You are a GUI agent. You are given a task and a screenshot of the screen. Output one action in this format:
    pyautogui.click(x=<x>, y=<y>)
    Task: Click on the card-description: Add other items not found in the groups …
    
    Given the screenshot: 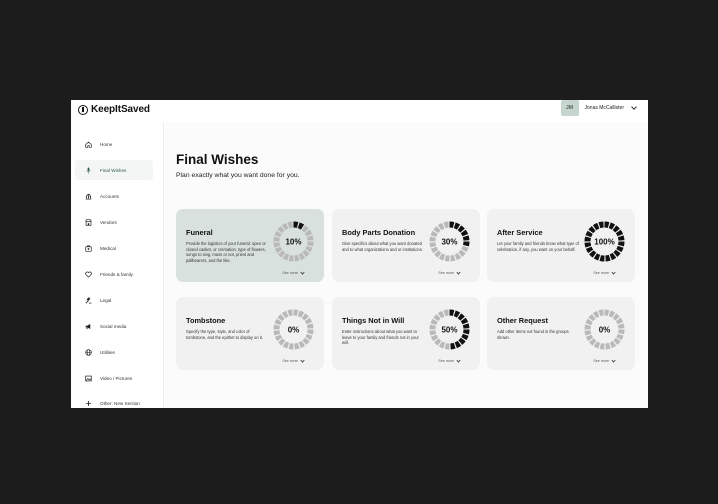 What is the action you would take?
    pyautogui.click(x=533, y=334)
    